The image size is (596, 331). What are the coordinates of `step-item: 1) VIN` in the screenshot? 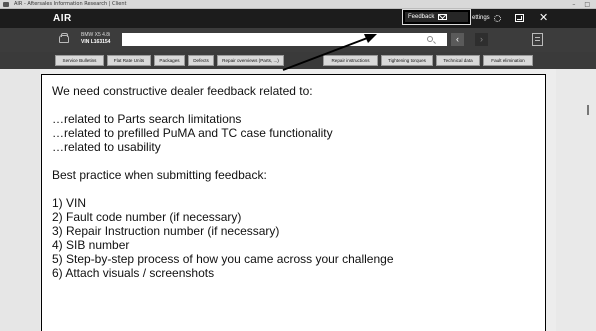 It's located at (69, 203).